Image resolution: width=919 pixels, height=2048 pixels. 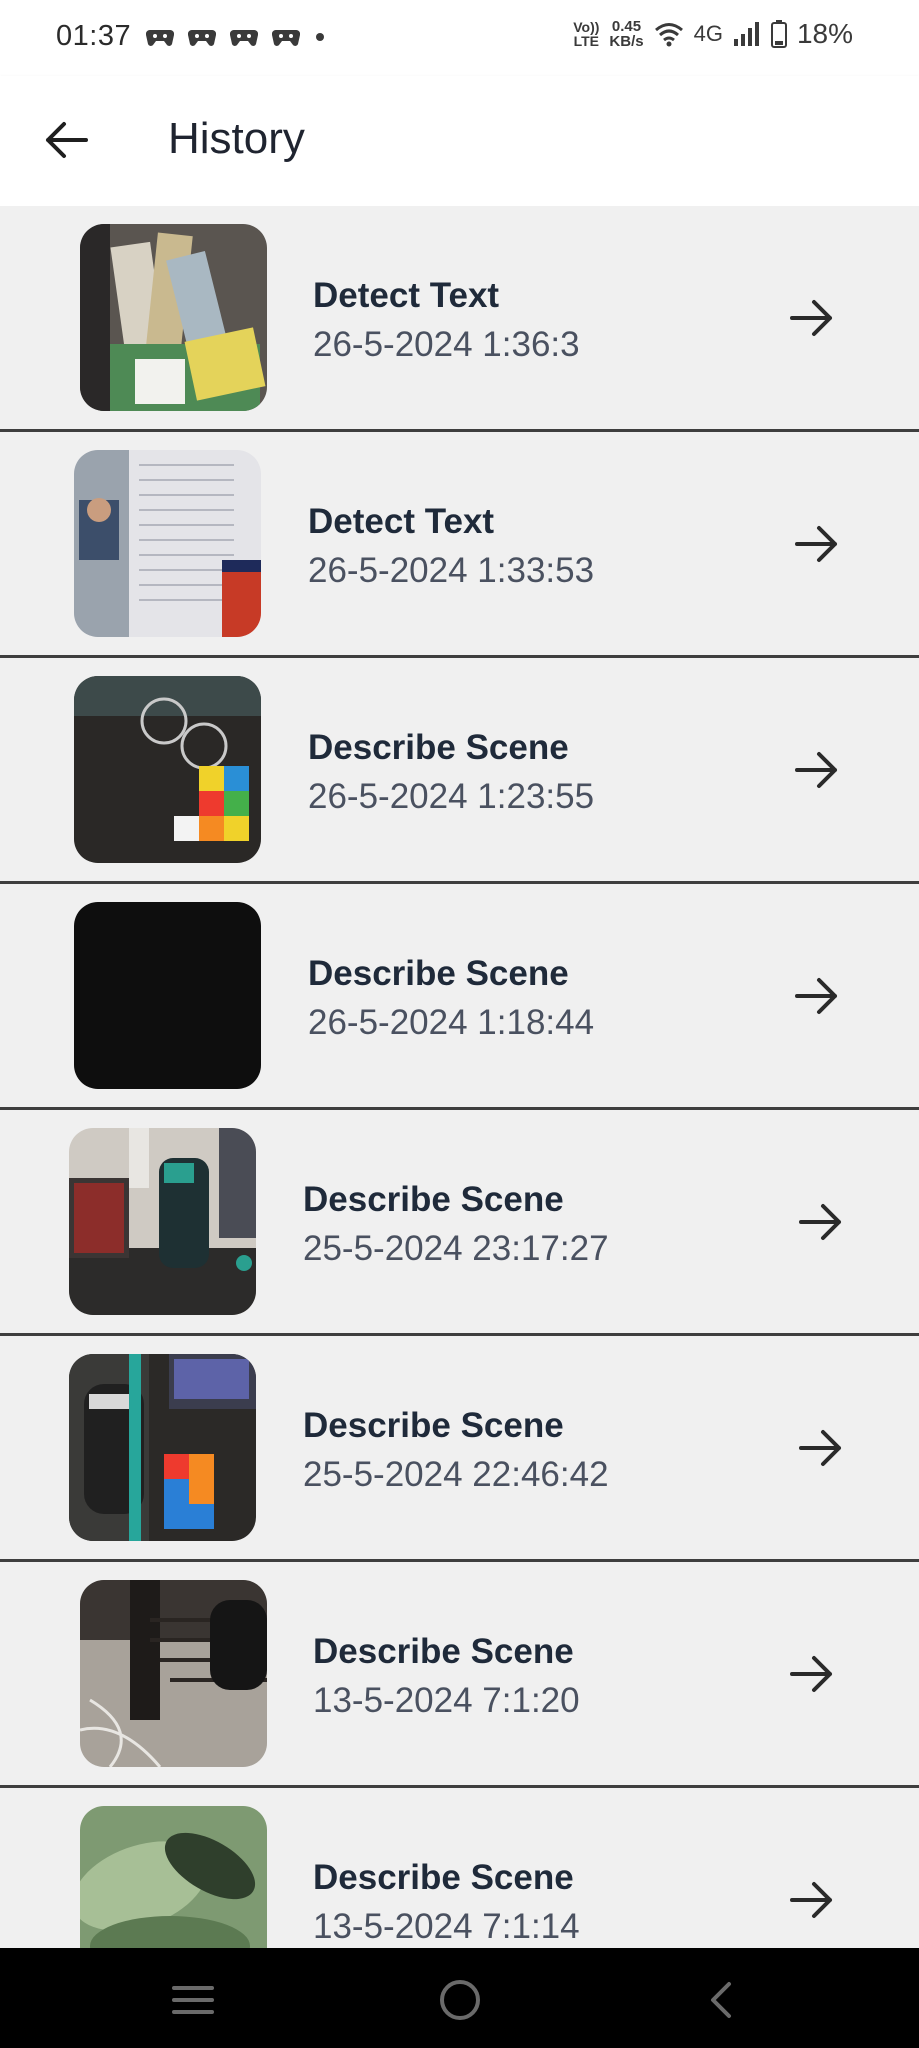 I want to click on more-notifications-dot, so click(x=320, y=37).